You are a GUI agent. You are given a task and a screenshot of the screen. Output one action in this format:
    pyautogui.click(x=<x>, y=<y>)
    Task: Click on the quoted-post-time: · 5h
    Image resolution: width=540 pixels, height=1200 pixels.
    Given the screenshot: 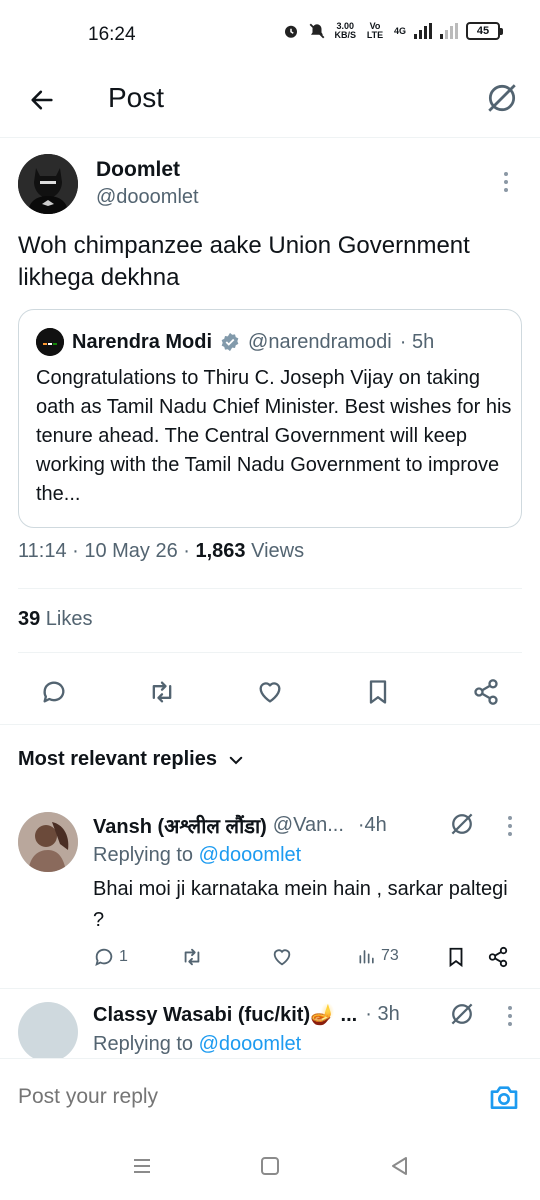 What is the action you would take?
    pyautogui.click(x=417, y=341)
    